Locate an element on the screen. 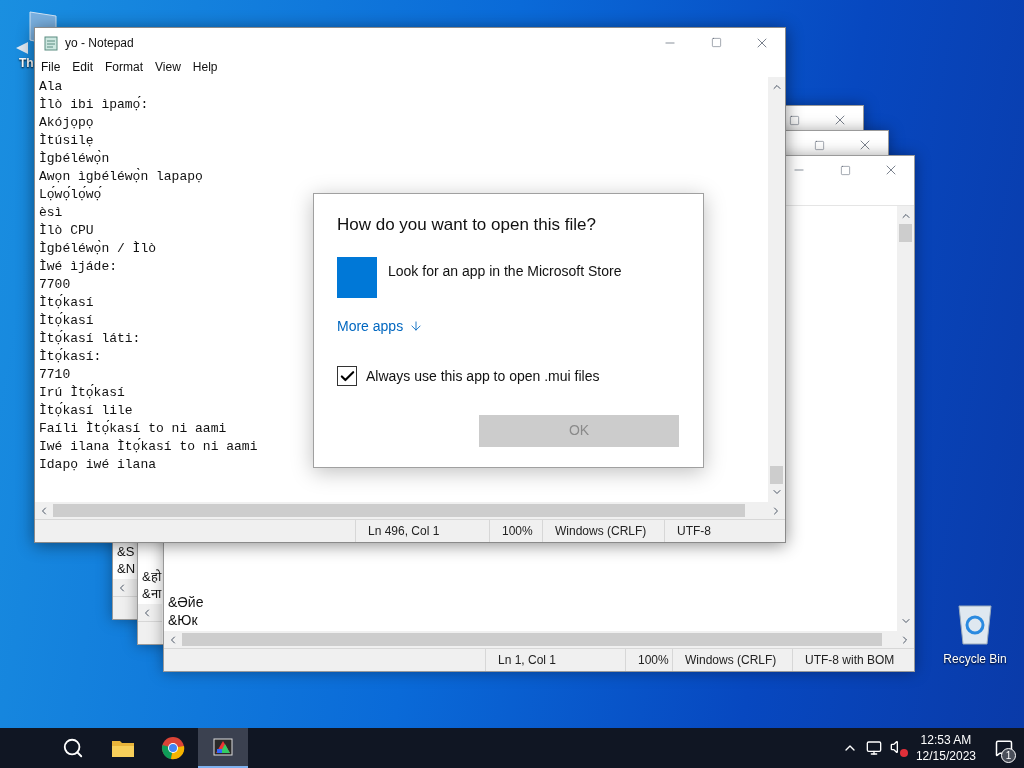 This screenshot has height=768, width=1024. text-line: Irú Ìtọ́kasí is located at coordinates (82, 393).